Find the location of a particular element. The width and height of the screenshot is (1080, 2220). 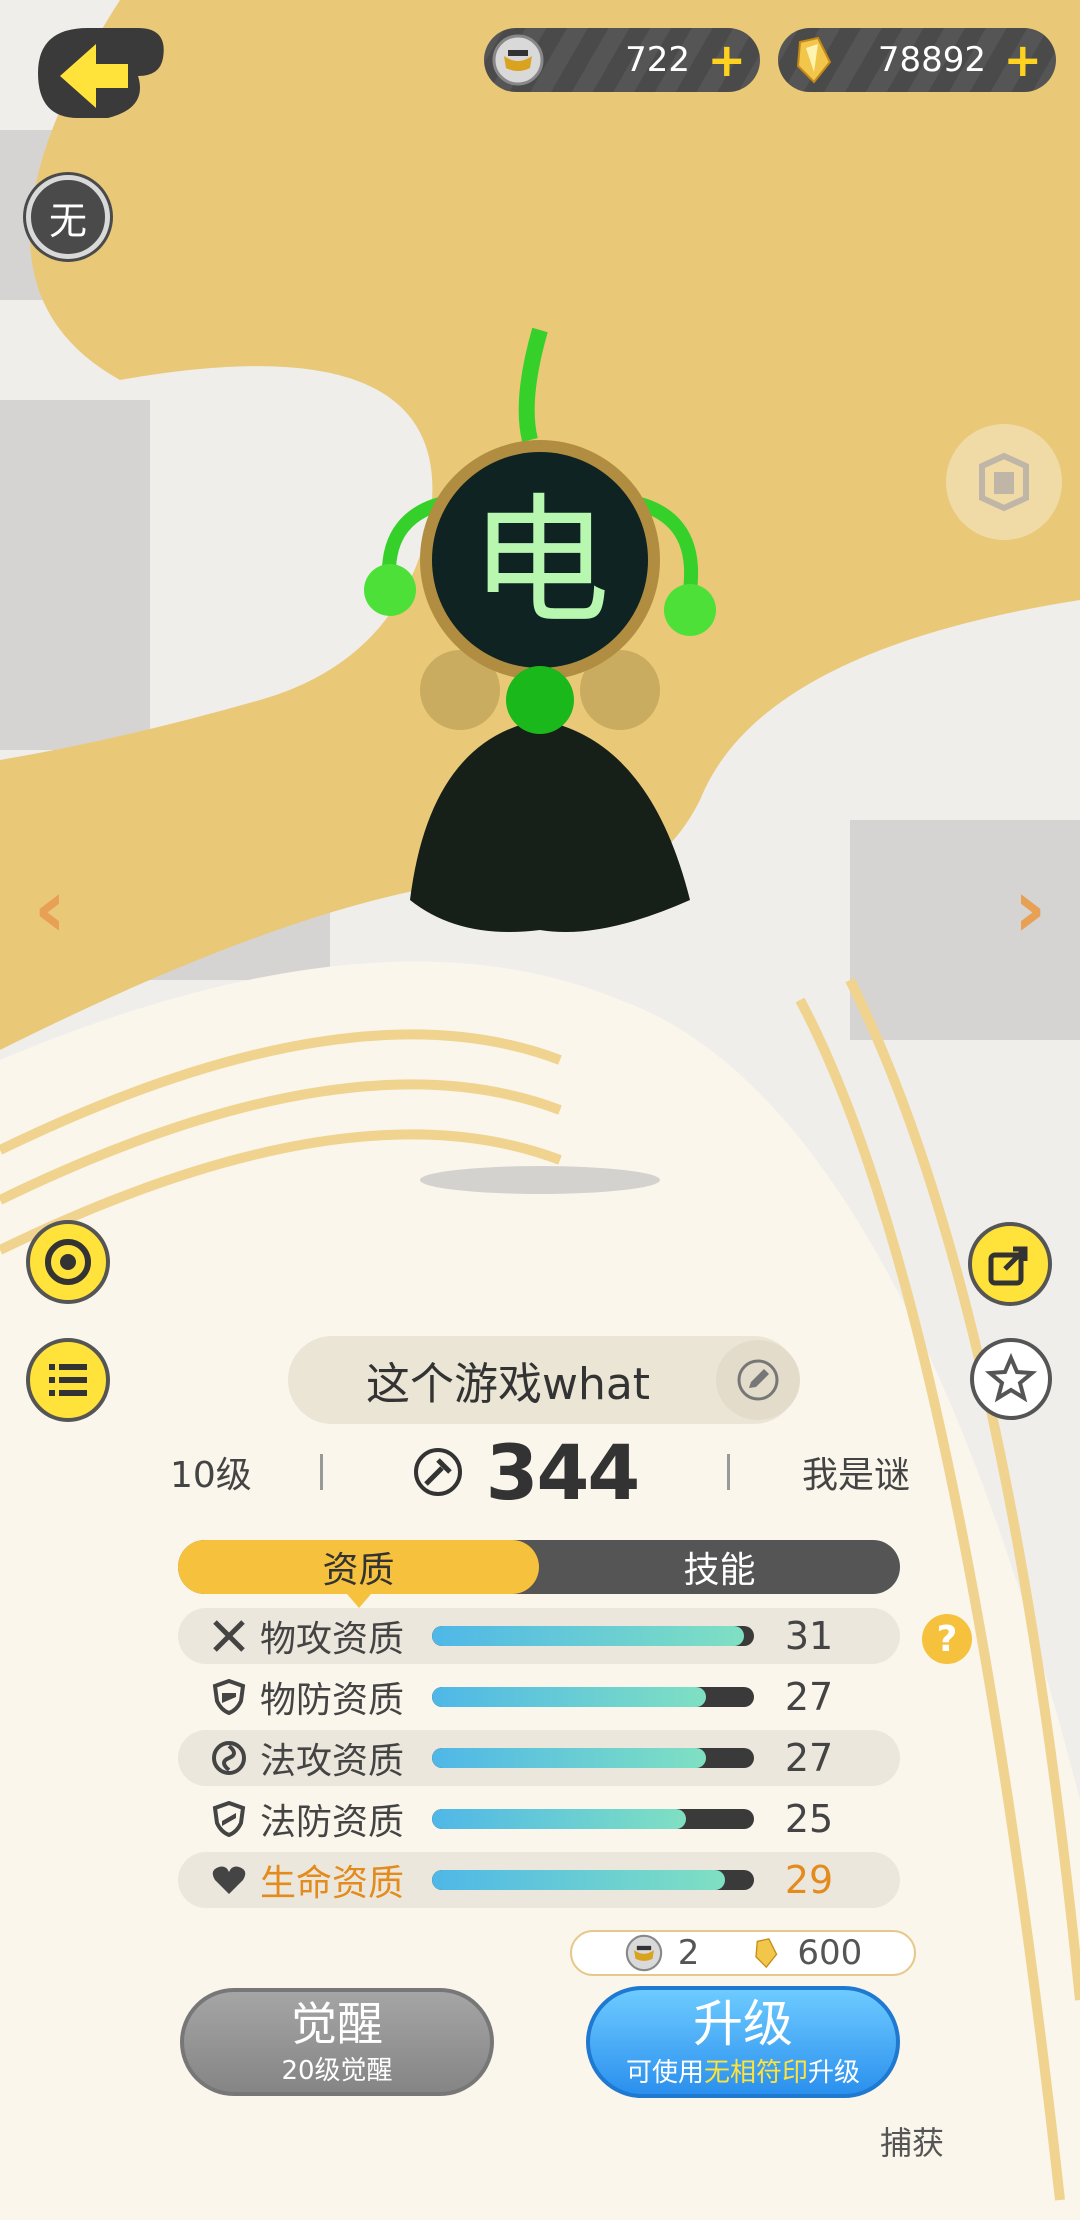

heart-icon is located at coordinates (229, 1880).